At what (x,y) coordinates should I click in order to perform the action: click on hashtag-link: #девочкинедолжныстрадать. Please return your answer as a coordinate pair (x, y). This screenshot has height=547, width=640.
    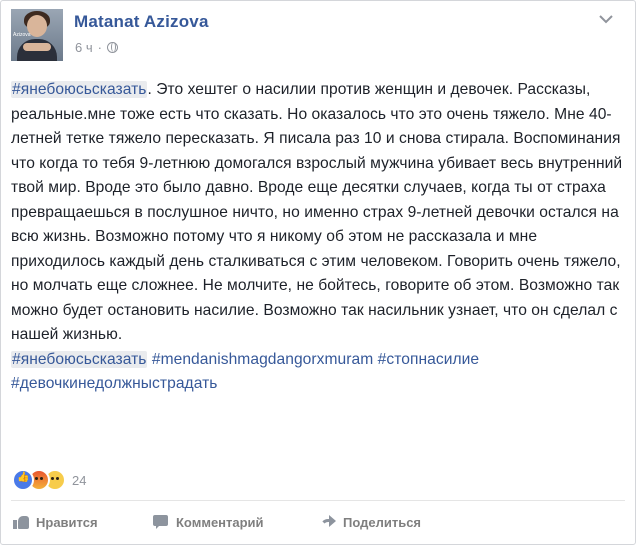
    Looking at the image, I should click on (114, 383).